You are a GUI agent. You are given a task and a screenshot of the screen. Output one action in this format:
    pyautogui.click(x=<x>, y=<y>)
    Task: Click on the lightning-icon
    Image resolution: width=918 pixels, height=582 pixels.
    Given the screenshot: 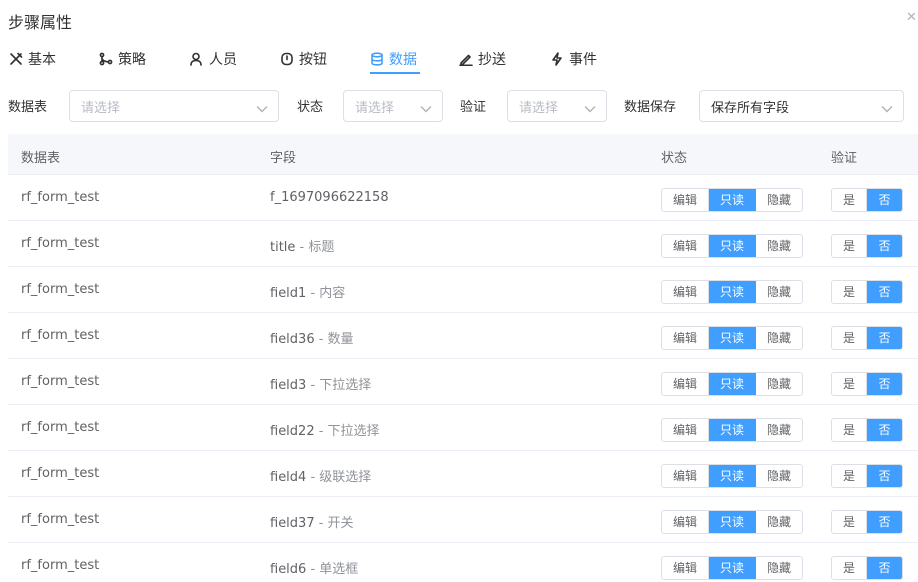 What is the action you would take?
    pyautogui.click(x=557, y=59)
    